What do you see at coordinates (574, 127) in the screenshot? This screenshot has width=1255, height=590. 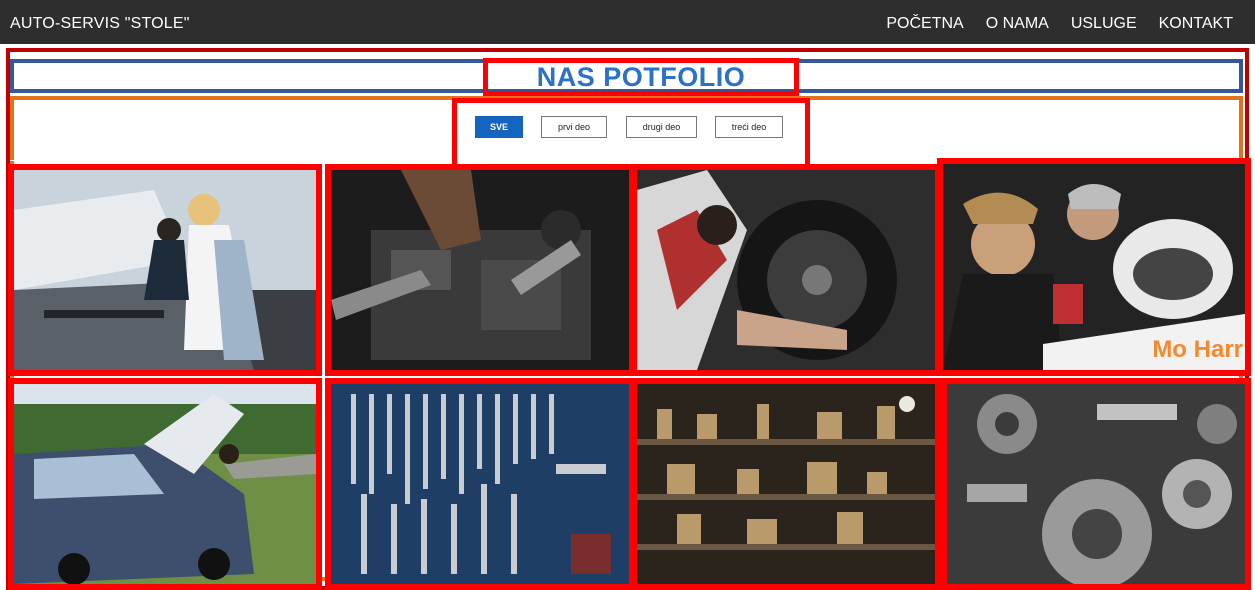 I see `filter-button-prvi-deo: prvi deo` at bounding box center [574, 127].